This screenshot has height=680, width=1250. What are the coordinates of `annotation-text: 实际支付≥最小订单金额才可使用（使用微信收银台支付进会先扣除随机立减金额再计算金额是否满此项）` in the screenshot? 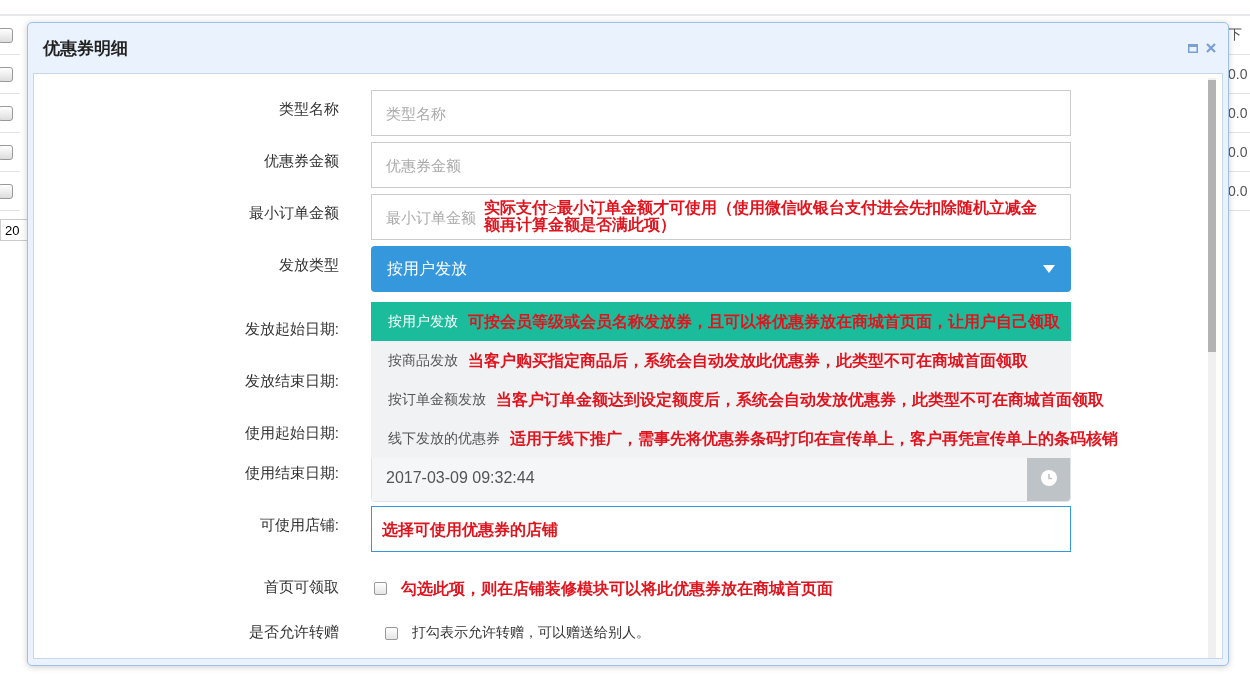 It's located at (761, 216).